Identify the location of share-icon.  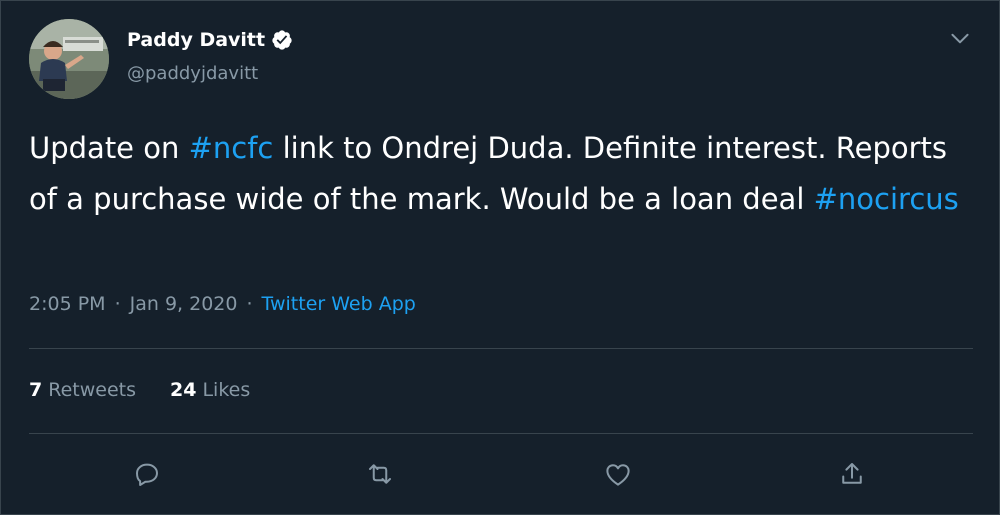
(852, 473).